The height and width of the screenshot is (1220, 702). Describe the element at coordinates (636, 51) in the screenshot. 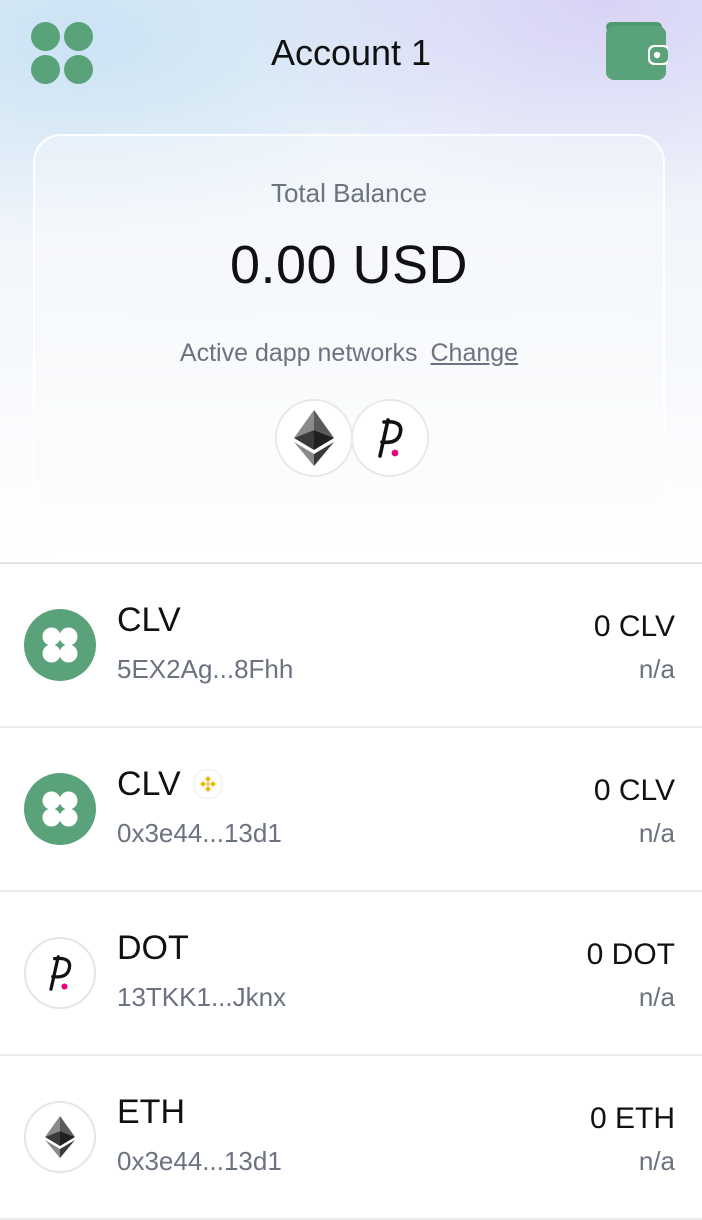

I see `wallet-icon` at that location.